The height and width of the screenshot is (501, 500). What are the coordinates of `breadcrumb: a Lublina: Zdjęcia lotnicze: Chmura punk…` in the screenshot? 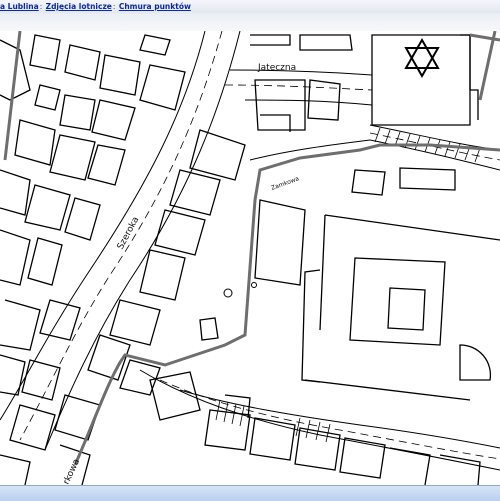 It's located at (95, 6).